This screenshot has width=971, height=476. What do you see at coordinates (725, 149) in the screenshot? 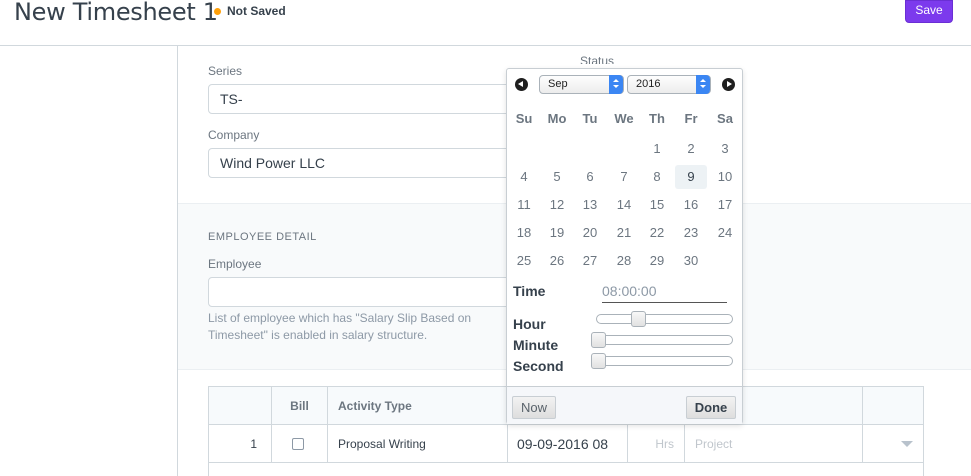
I see `calendar-day: 3` at bounding box center [725, 149].